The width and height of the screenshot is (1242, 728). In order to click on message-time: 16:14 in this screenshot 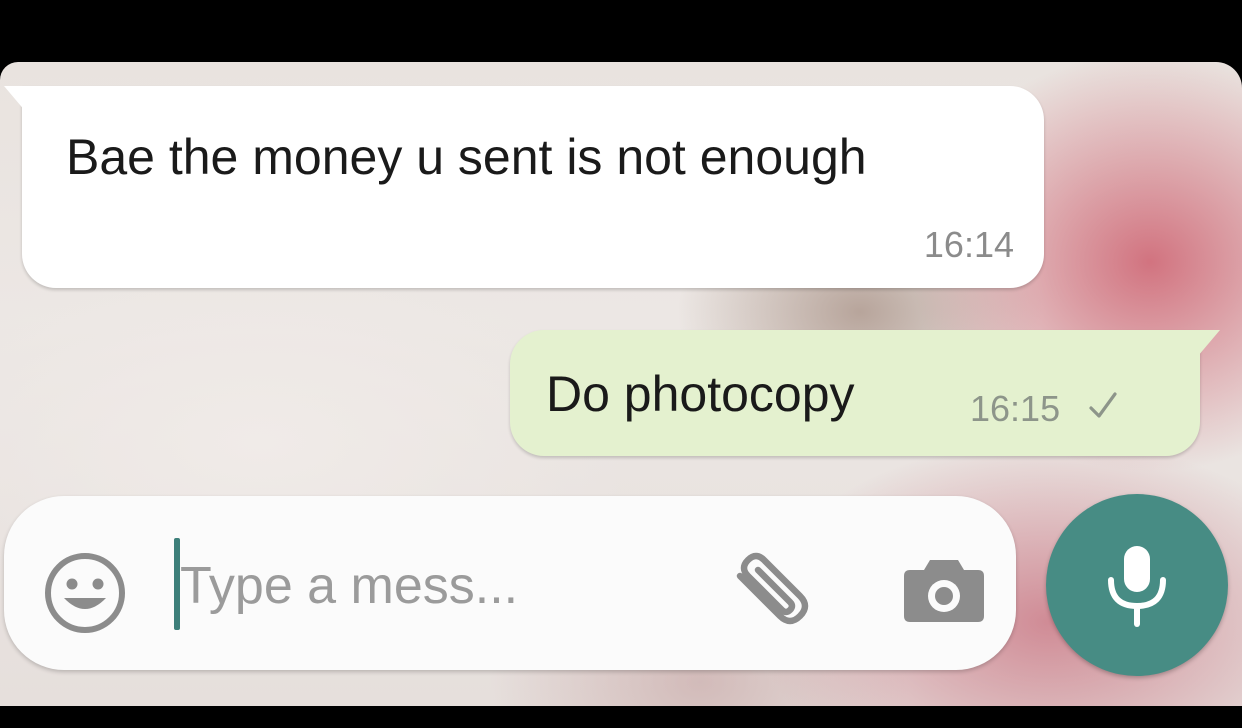, I will do `click(968, 244)`.